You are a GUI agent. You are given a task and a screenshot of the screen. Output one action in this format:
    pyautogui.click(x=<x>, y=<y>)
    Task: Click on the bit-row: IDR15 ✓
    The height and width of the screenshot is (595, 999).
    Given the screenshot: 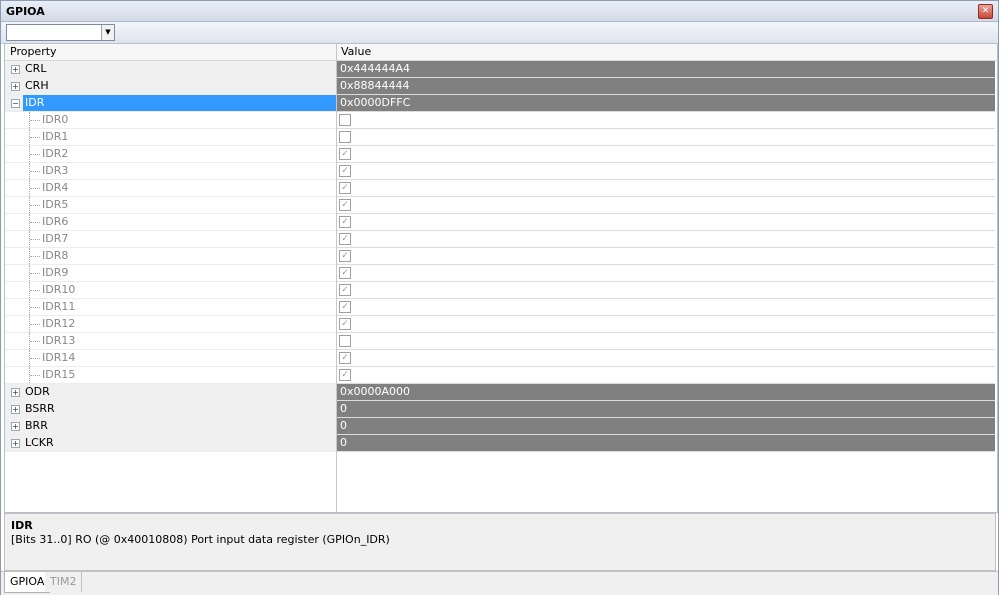 What is the action you would take?
    pyautogui.click(x=501, y=375)
    